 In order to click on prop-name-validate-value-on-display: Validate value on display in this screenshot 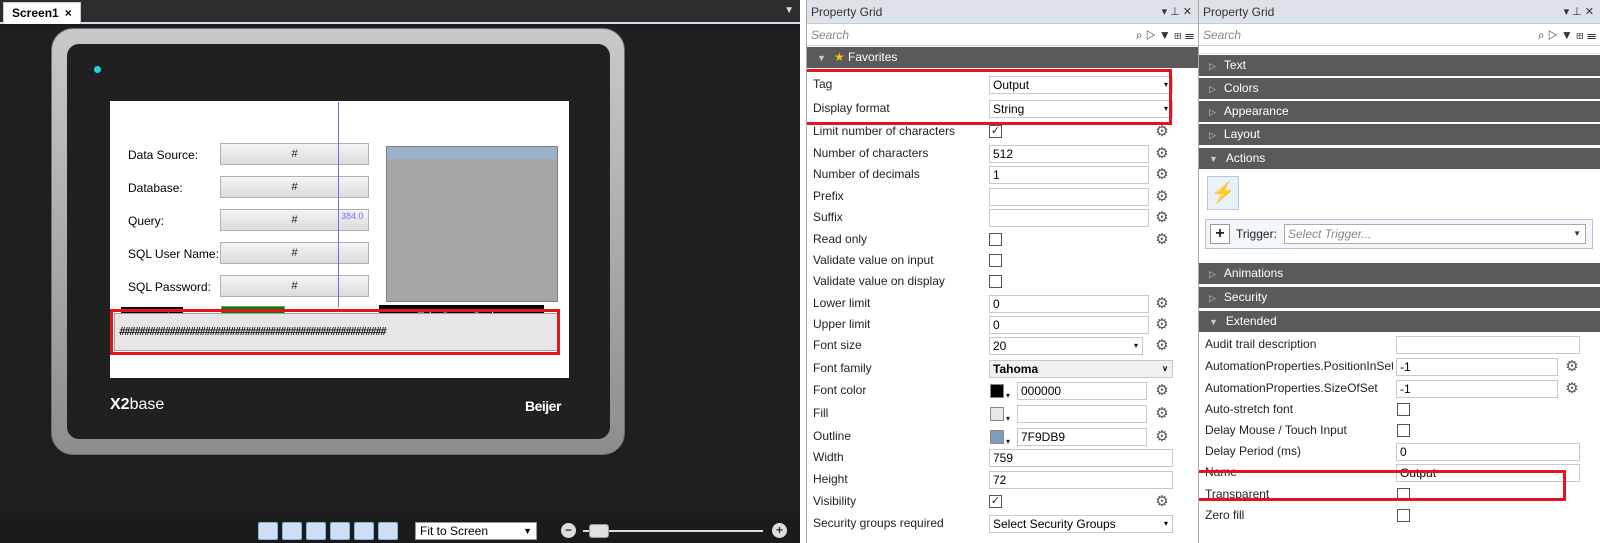, I will do `click(879, 281)`.